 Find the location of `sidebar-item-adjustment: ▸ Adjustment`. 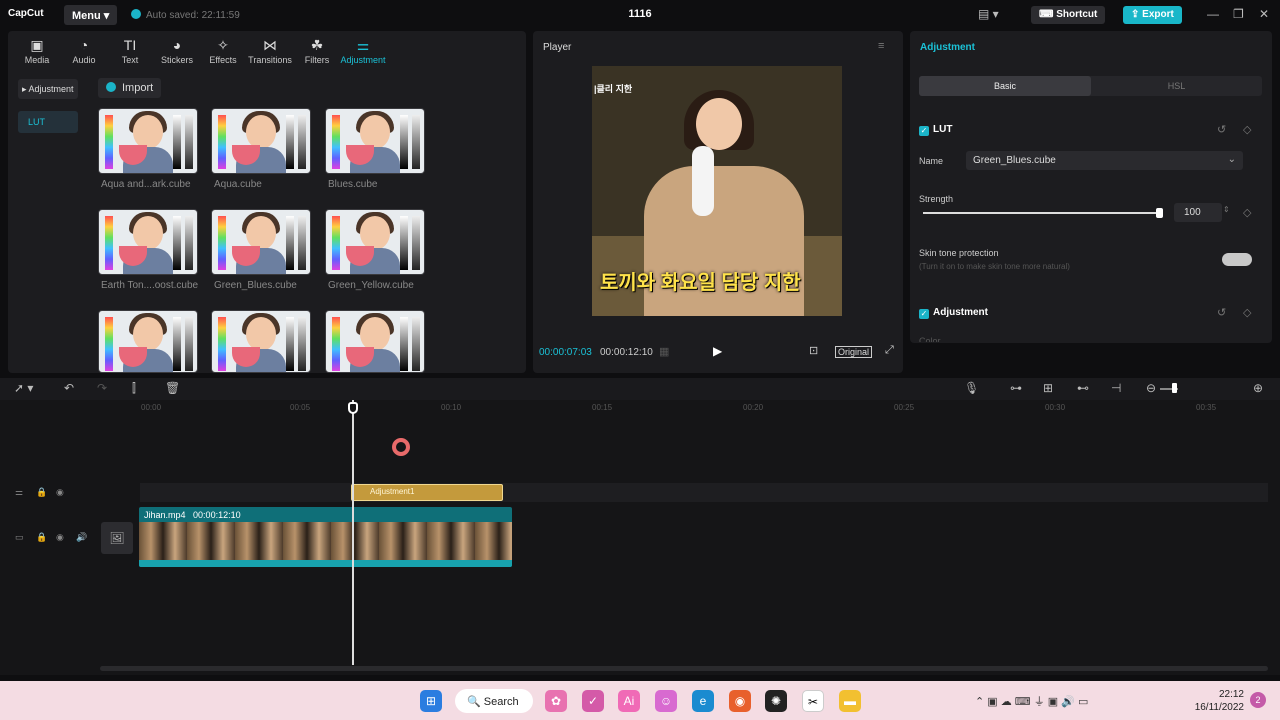

sidebar-item-adjustment: ▸ Adjustment is located at coordinates (48, 89).